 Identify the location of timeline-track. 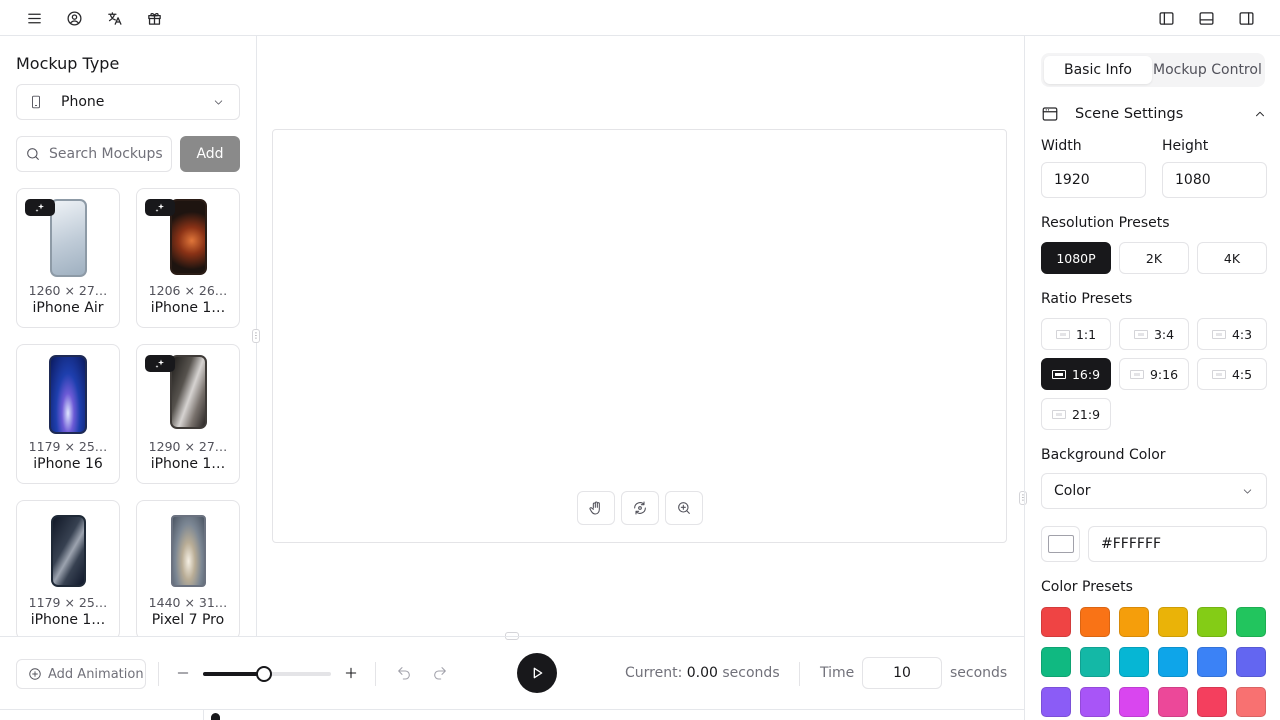
(512, 714).